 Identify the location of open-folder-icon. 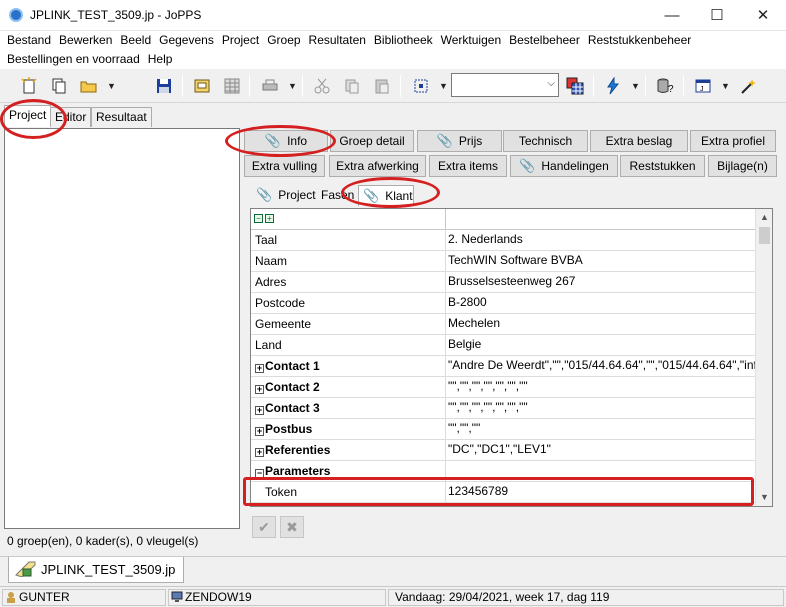
(89, 86).